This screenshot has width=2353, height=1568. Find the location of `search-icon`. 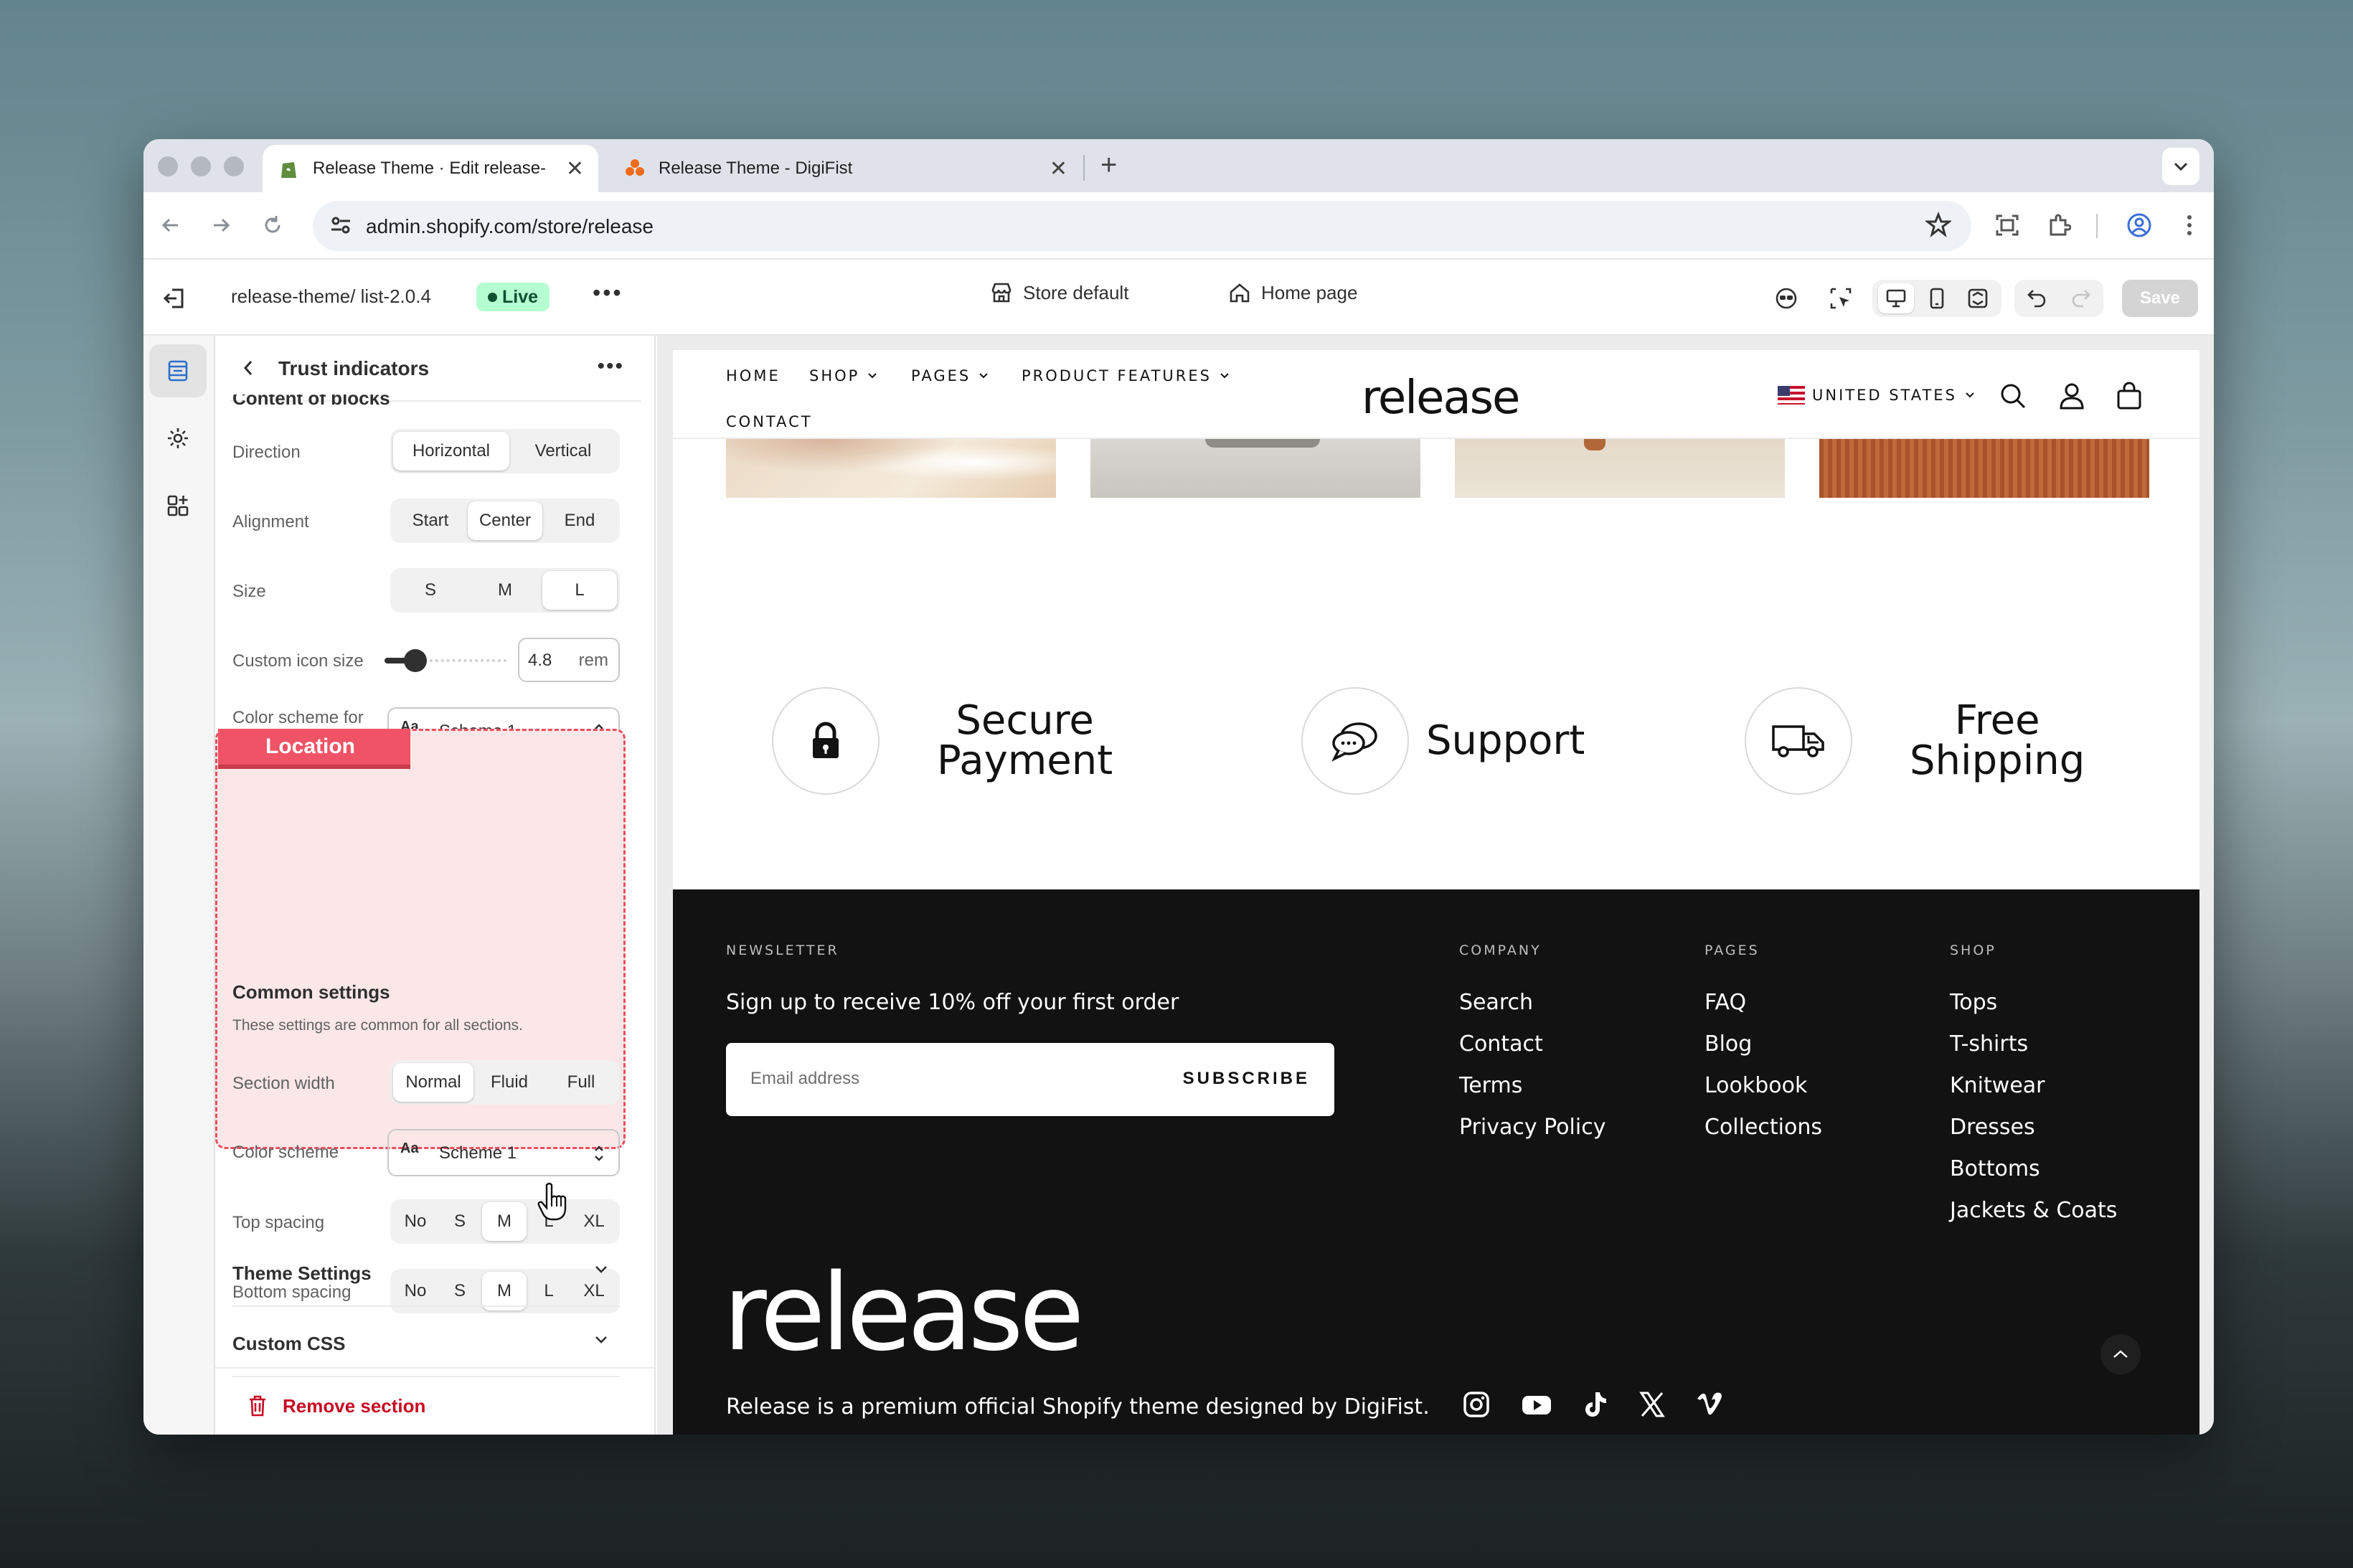

search-icon is located at coordinates (2013, 396).